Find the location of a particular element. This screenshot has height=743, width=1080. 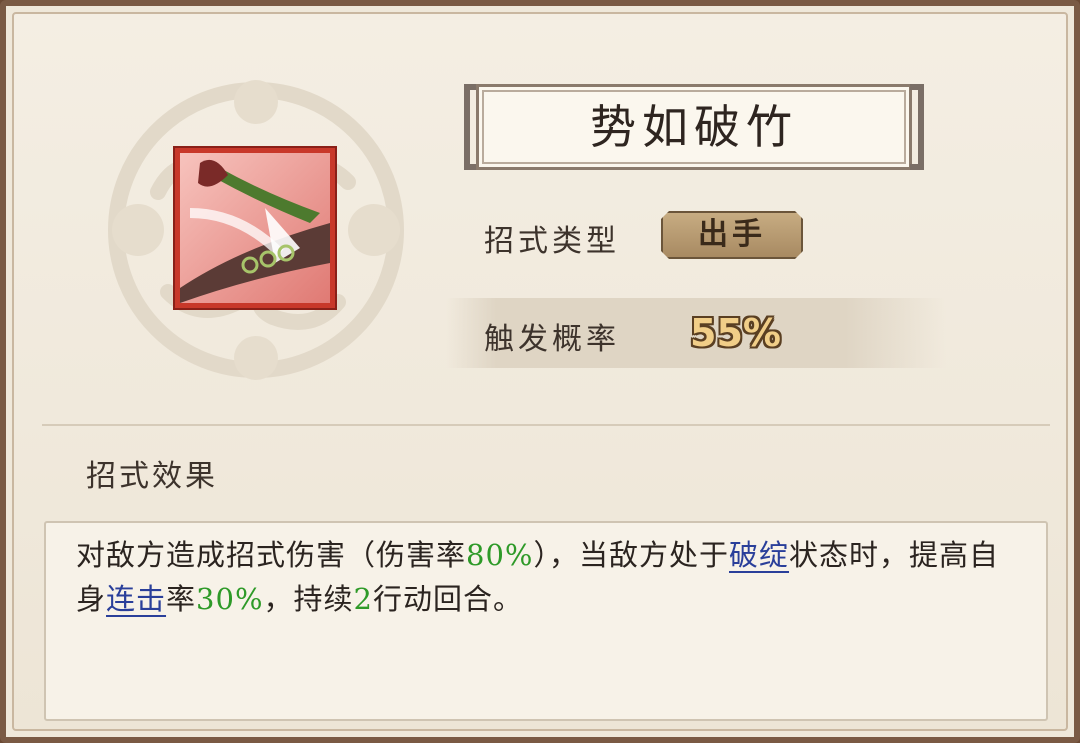

effect-text-segment: ，持续 is located at coordinates (308, 599).